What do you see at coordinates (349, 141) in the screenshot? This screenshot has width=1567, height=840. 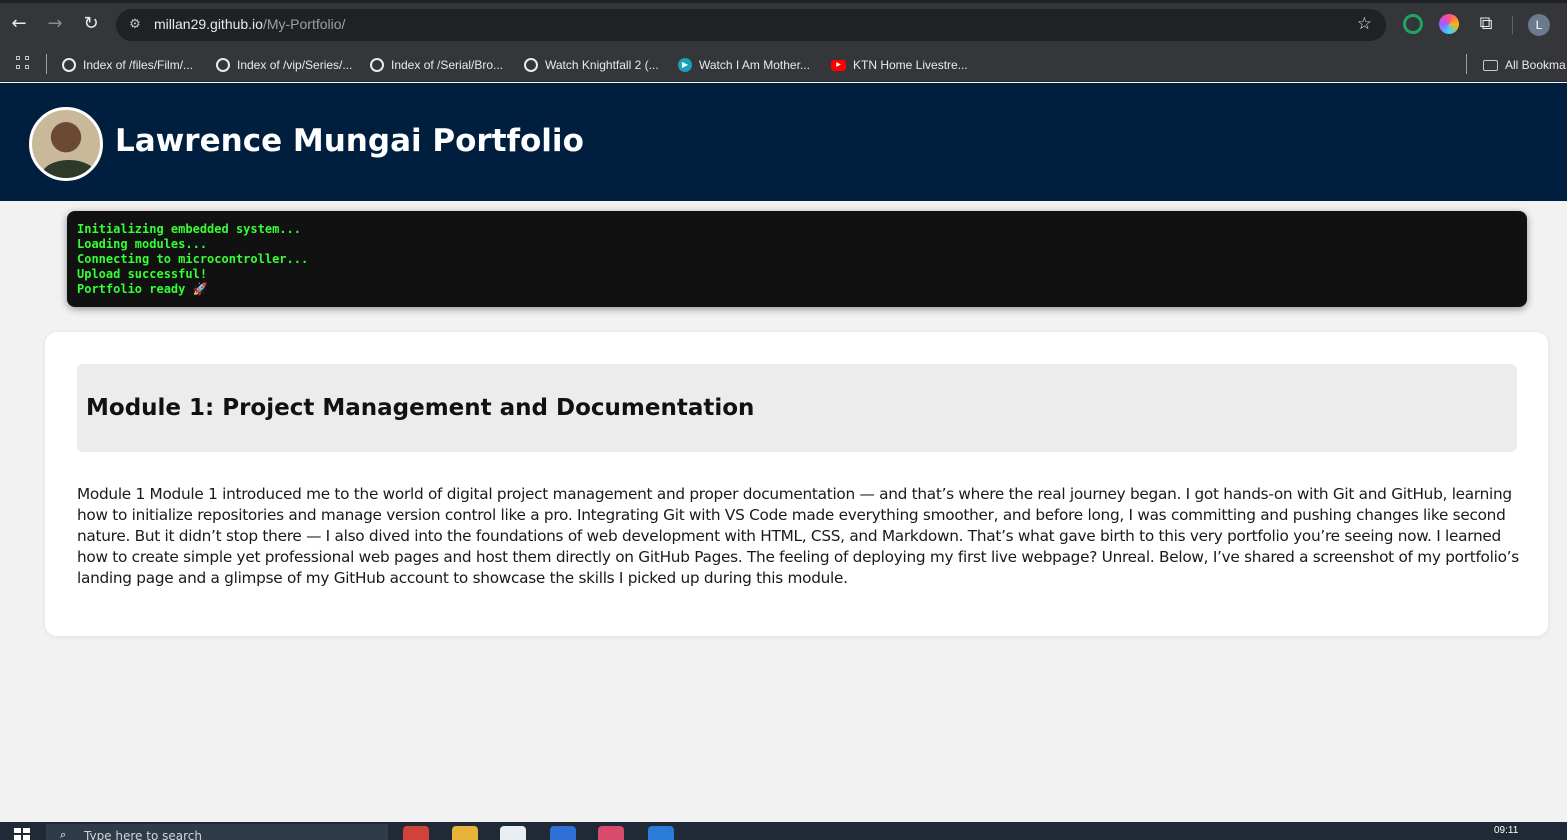 I see `site-title: Lawrence Mungai Portfolio` at bounding box center [349, 141].